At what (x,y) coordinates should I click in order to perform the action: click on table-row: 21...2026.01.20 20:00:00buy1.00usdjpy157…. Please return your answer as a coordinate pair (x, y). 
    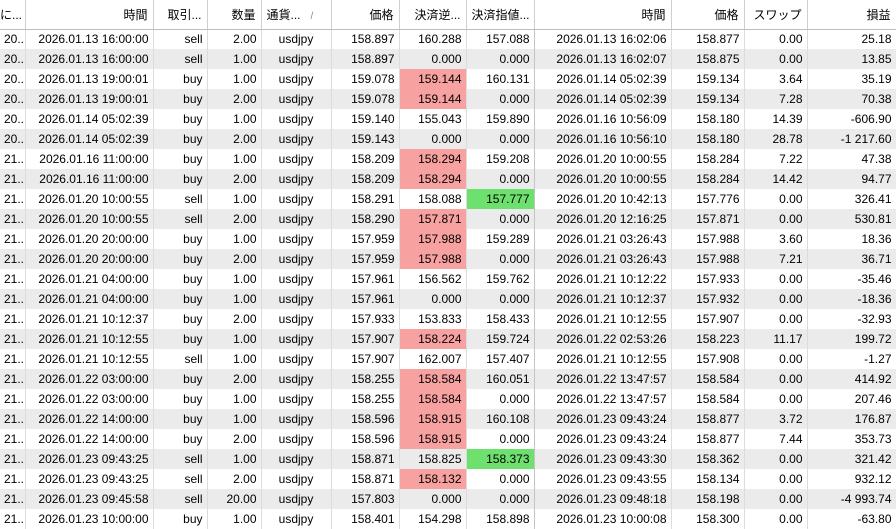
    Looking at the image, I should click on (448, 239).